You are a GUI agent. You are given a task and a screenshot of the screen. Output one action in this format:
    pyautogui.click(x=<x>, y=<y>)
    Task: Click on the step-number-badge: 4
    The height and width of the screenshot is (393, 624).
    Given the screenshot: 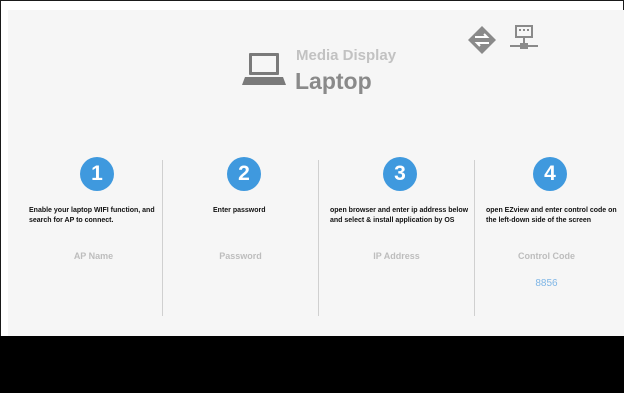 What is the action you would take?
    pyautogui.click(x=550, y=174)
    